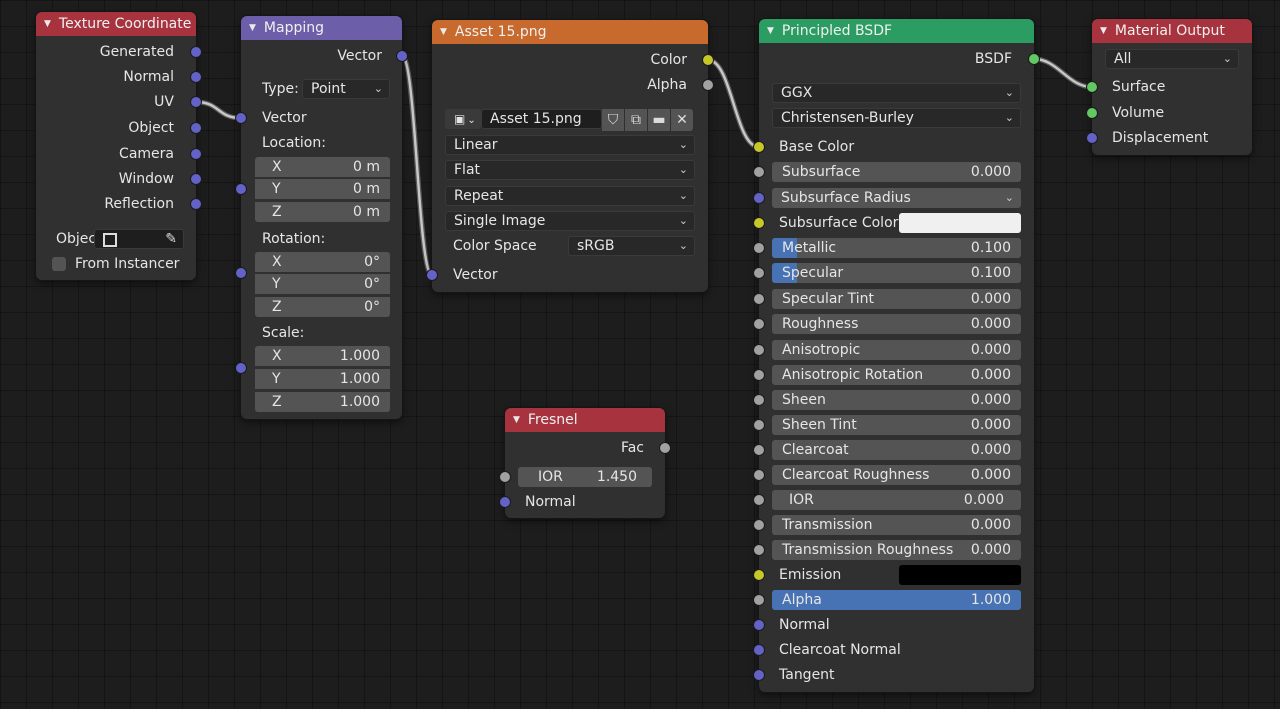  I want to click on socket-specular-tint, so click(759, 299).